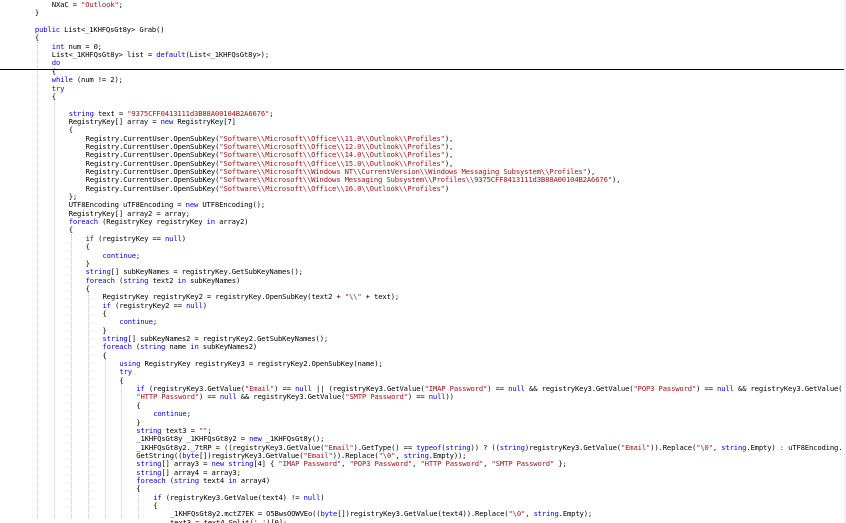 The height and width of the screenshot is (523, 846). I want to click on code-token: (registryKey3.GetValue(text4) !=, so click(232, 497).